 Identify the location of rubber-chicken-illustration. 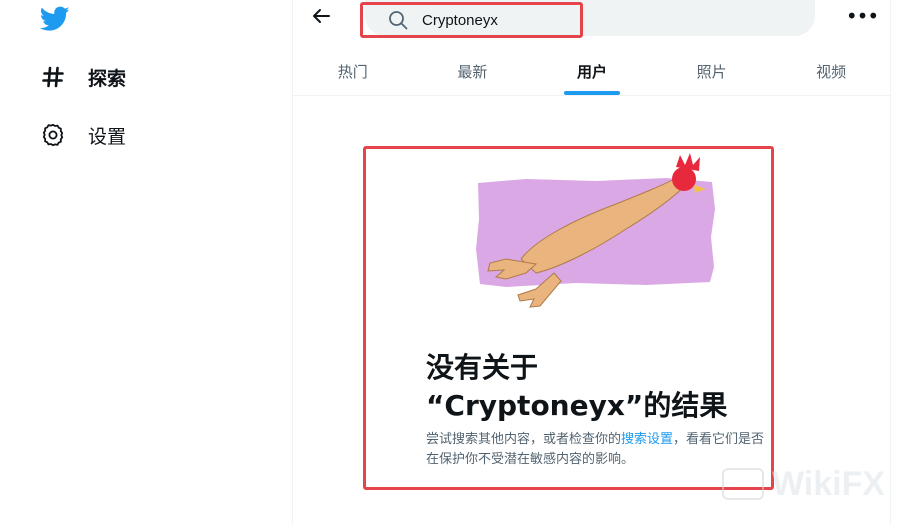
(596, 229).